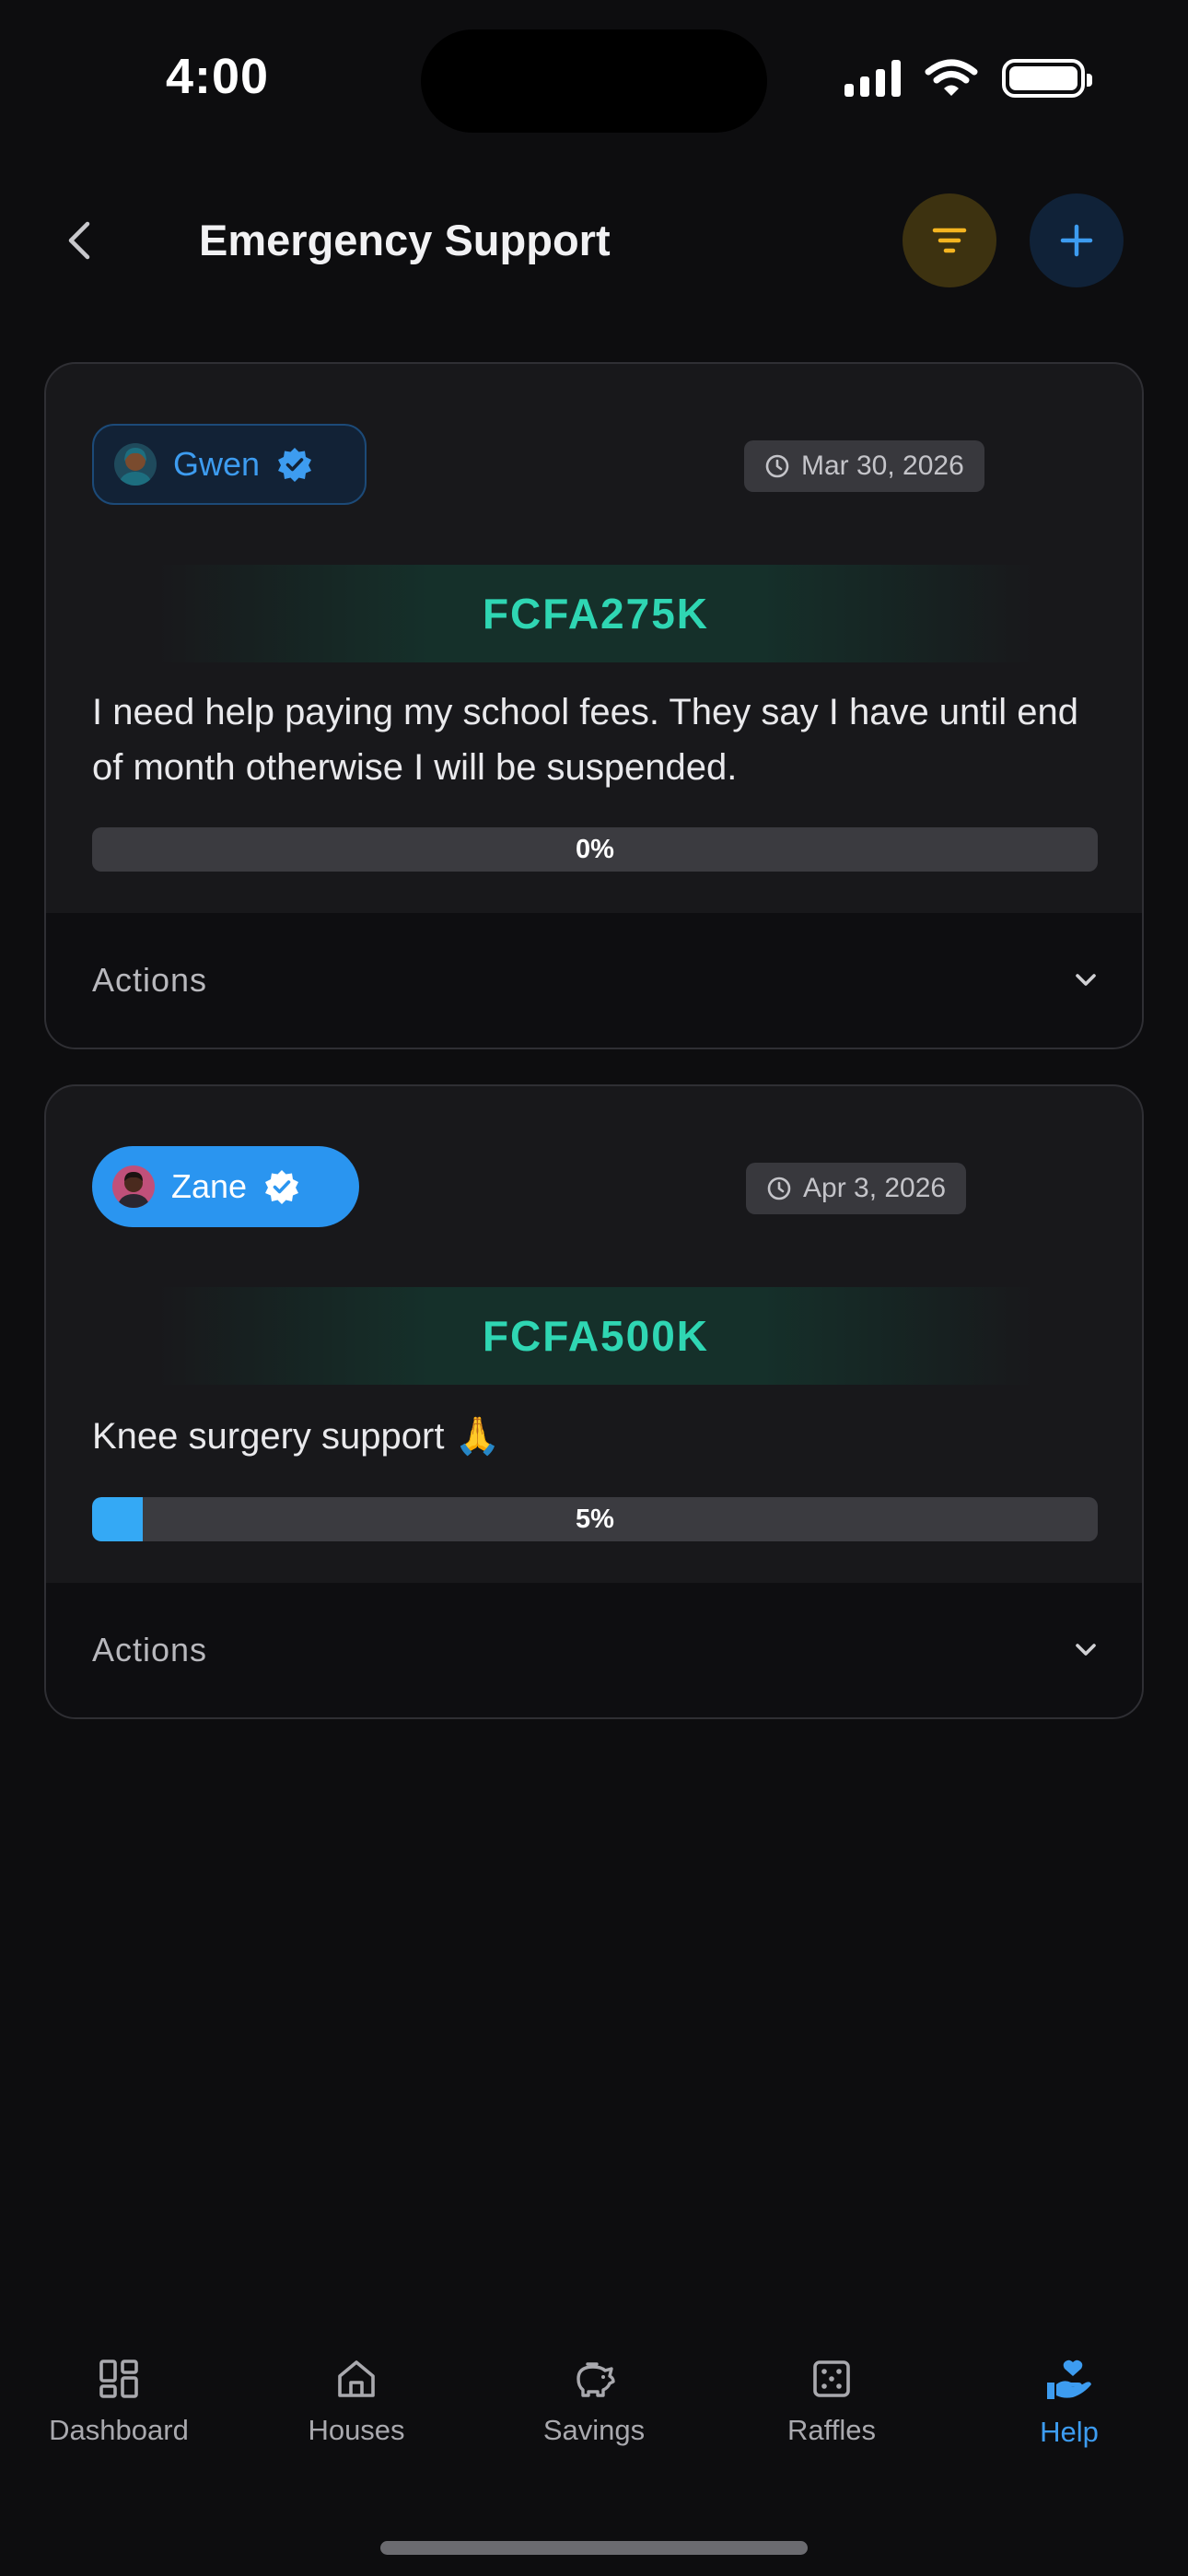  What do you see at coordinates (356, 2378) in the screenshot?
I see `house-icon` at bounding box center [356, 2378].